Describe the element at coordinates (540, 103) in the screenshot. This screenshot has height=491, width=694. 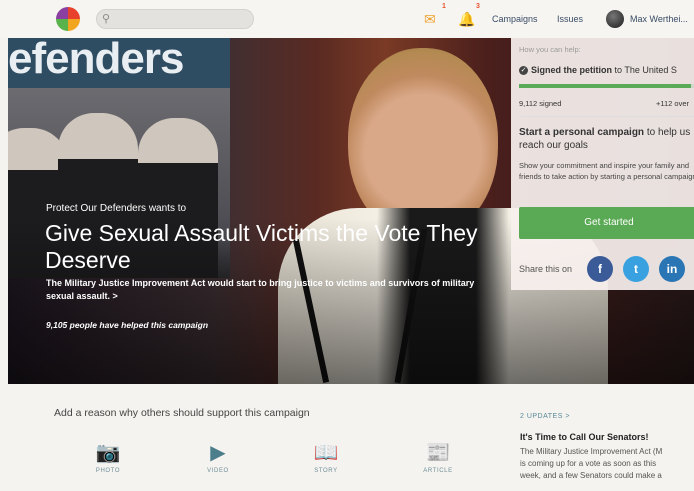
I see `signed-count: 9,112 signed` at that location.